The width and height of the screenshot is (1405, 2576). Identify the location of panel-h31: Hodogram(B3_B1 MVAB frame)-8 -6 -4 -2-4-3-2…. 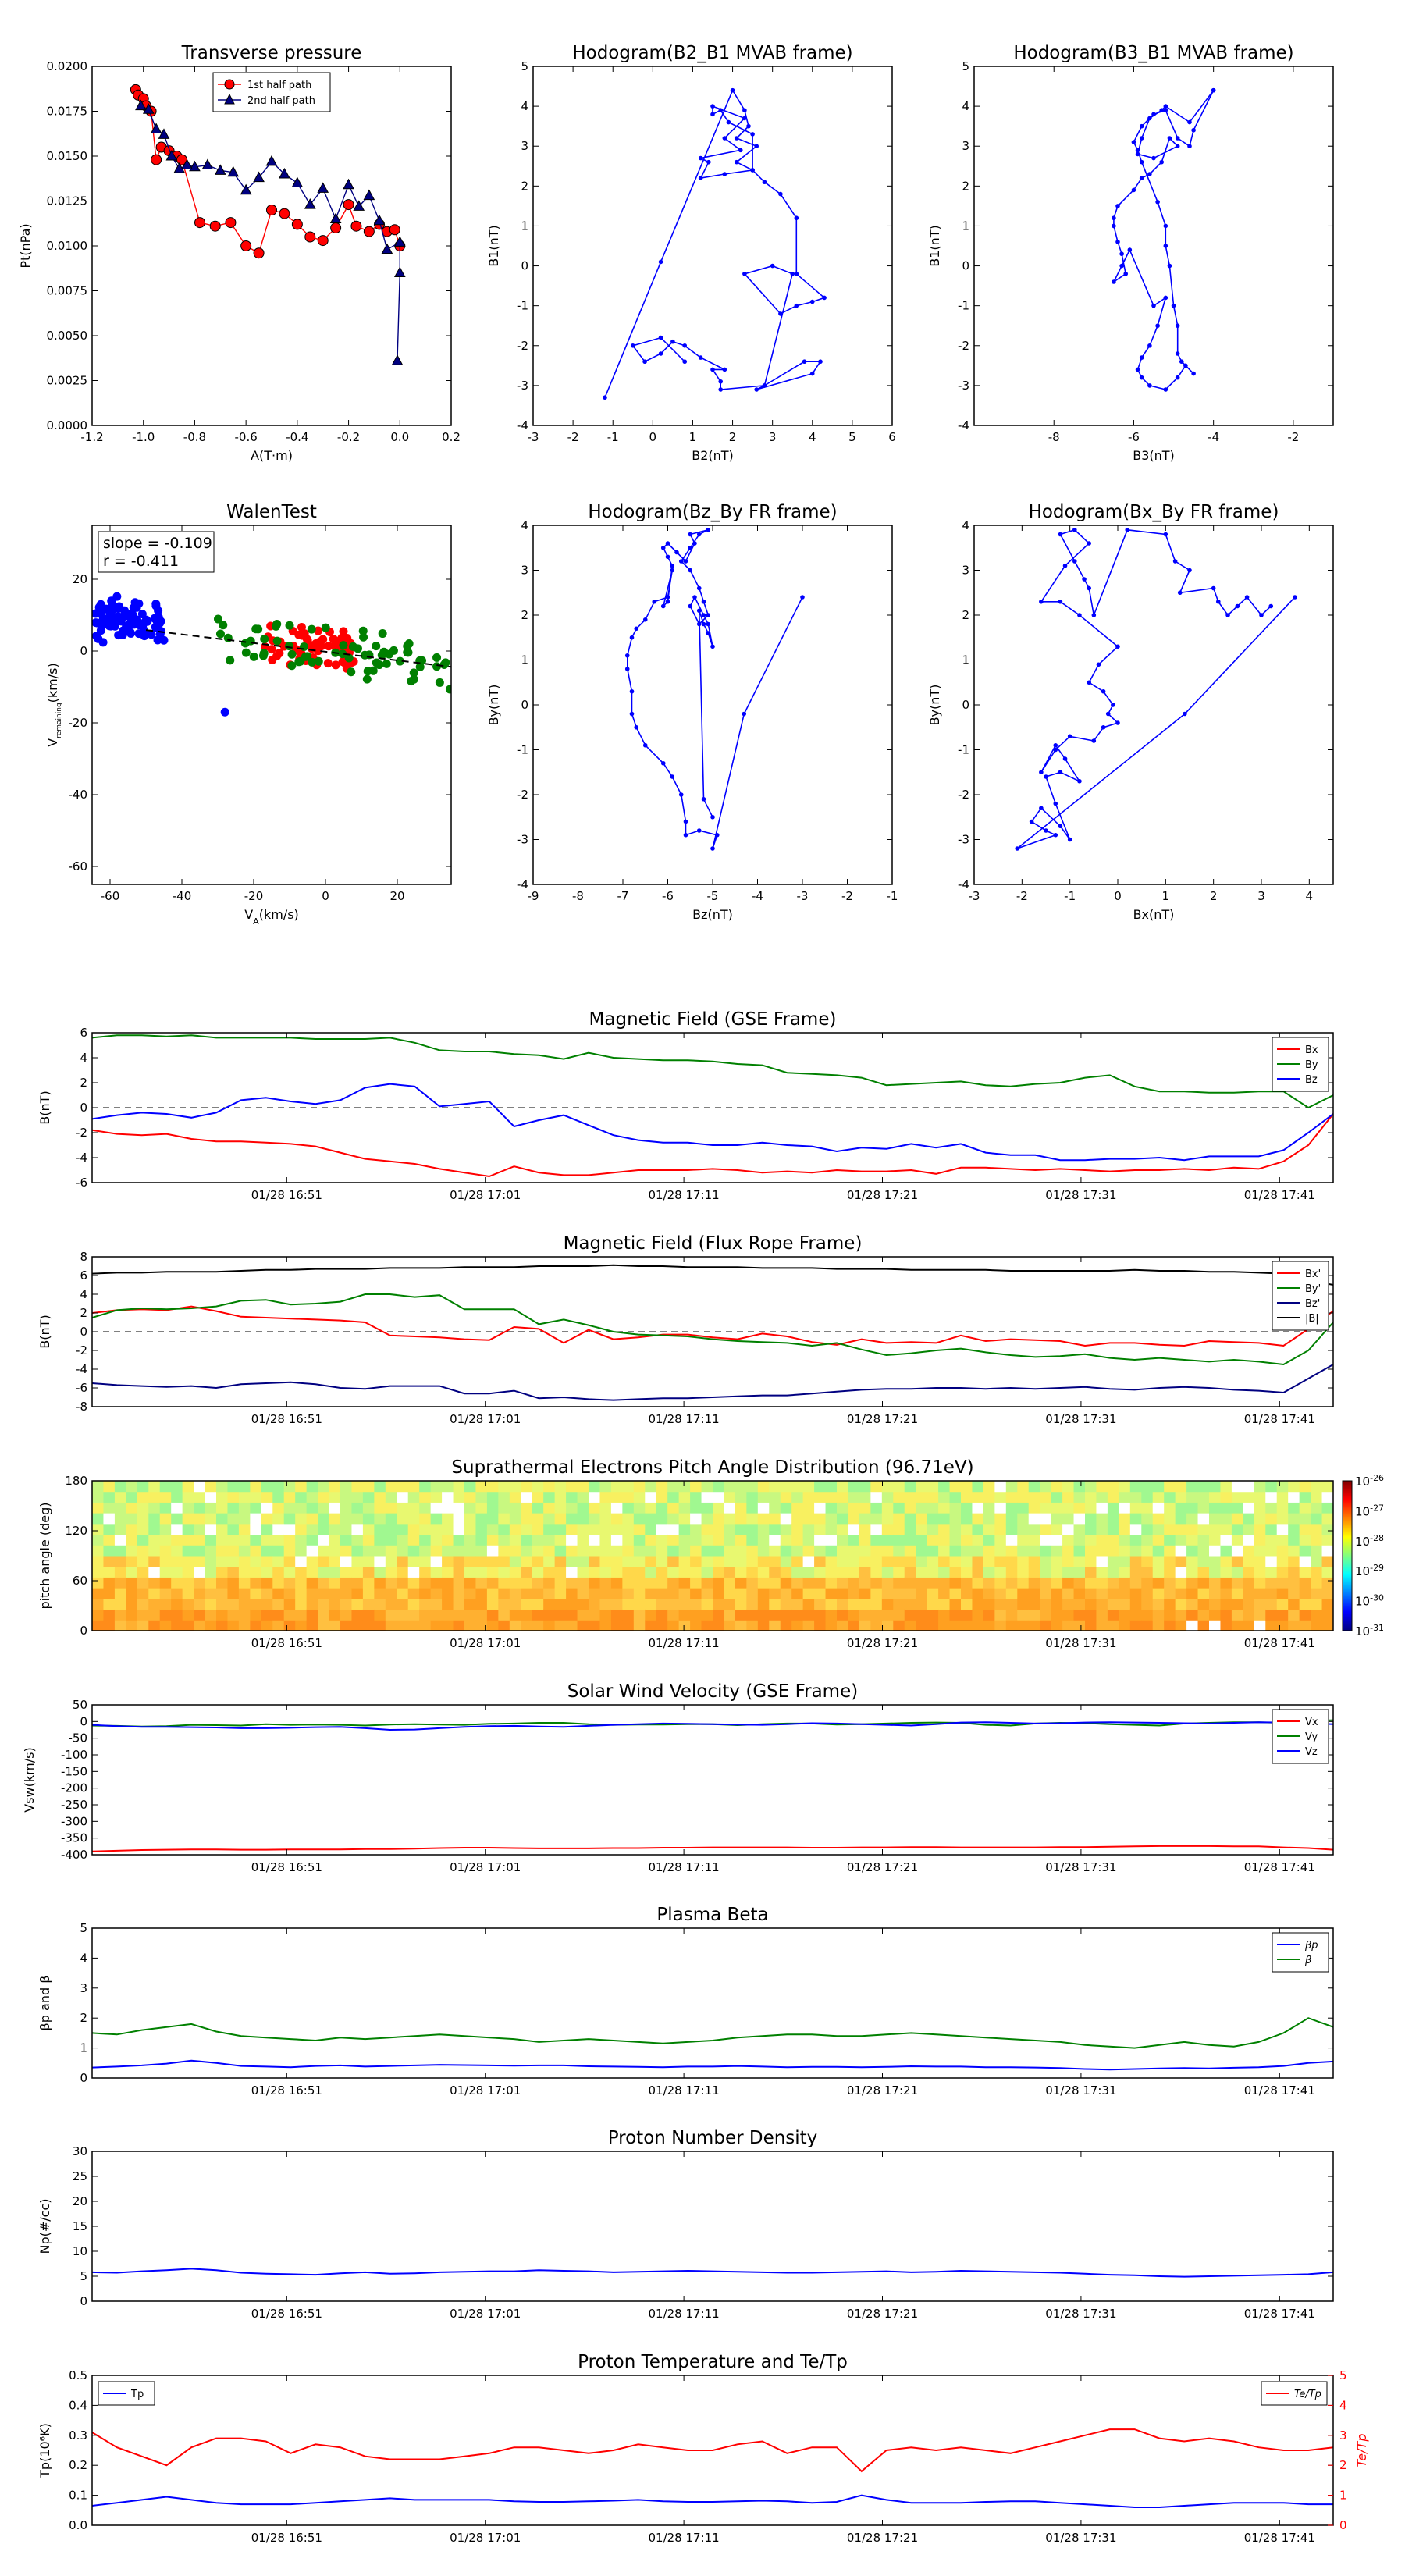
(1131, 253).